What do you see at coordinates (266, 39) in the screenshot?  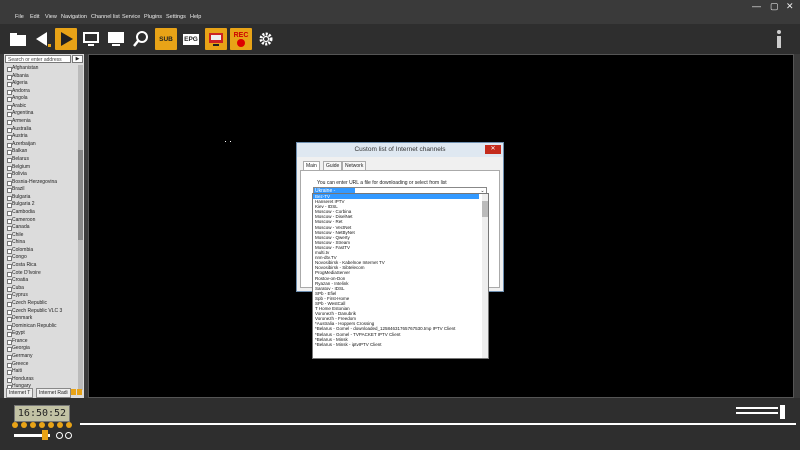 I see `settings-button` at bounding box center [266, 39].